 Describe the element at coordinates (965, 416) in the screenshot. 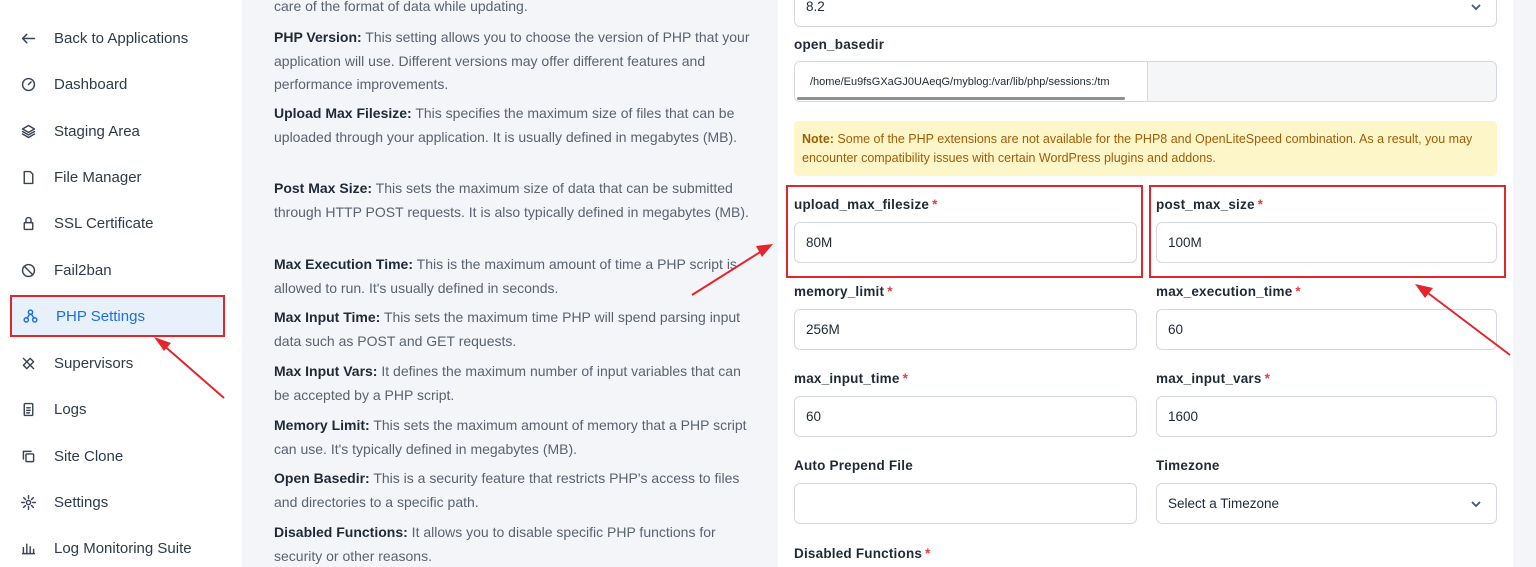

I see `max-input-time-input: 60` at that location.